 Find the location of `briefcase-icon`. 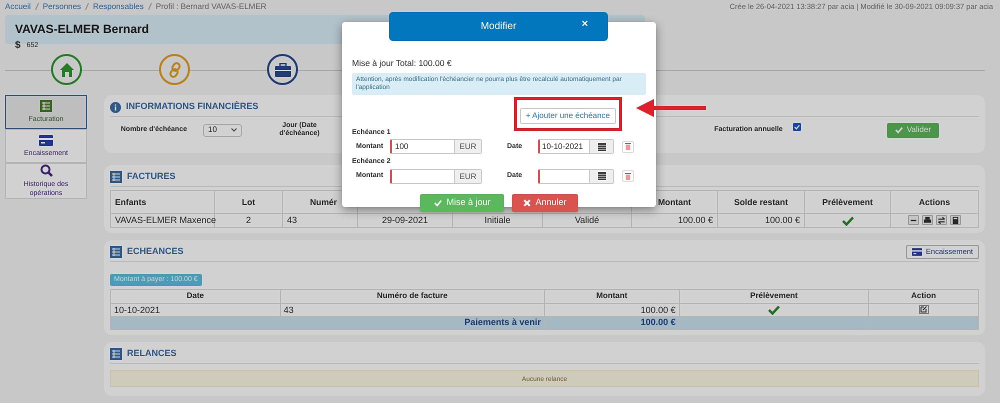

briefcase-icon is located at coordinates (282, 69).